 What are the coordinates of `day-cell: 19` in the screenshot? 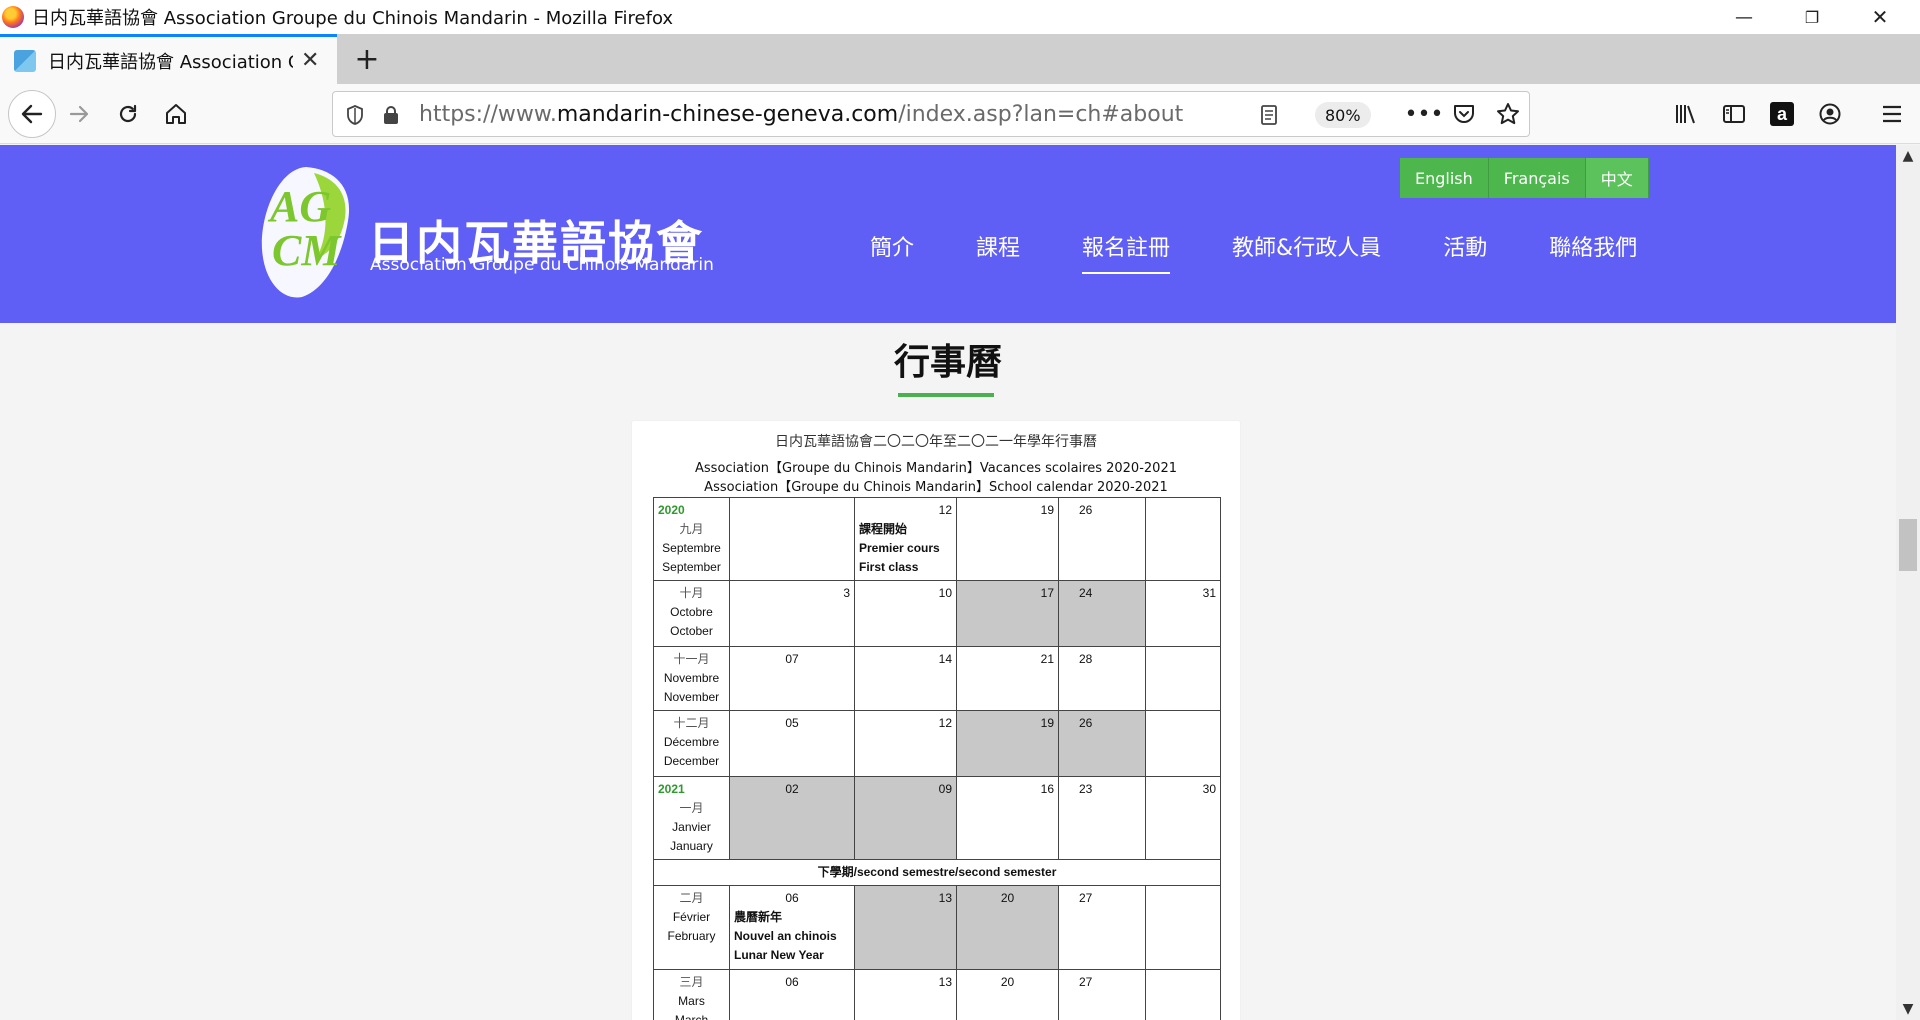 It's located at (1007, 539).